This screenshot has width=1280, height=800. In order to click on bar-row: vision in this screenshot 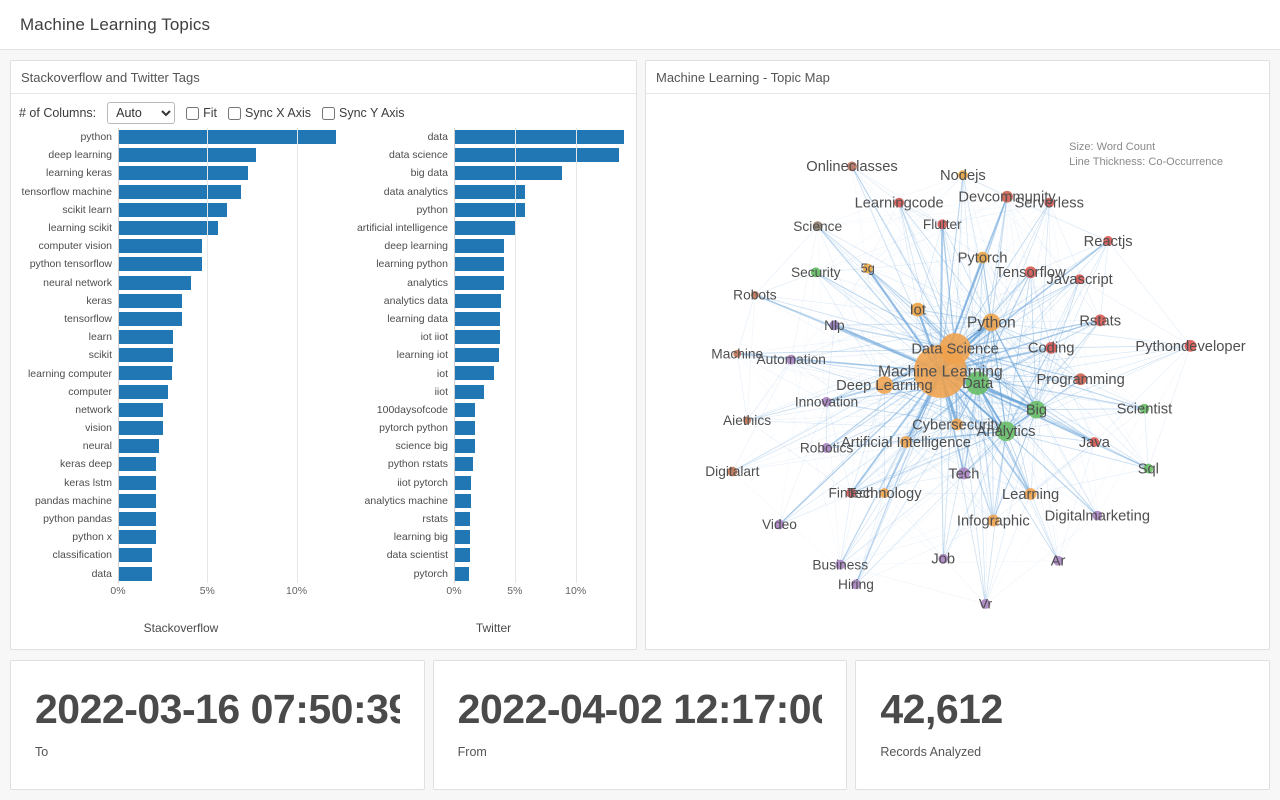, I will do `click(181, 428)`.